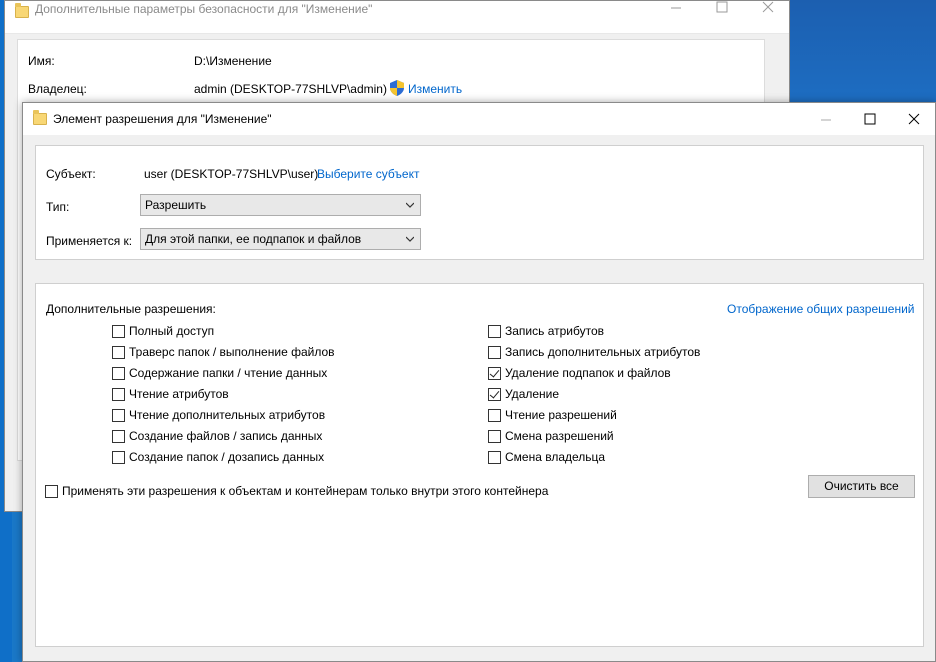 The width and height of the screenshot is (936, 662). What do you see at coordinates (232, 352) in the screenshot?
I see `permission-label: Траверс папок / выполнение файлов` at bounding box center [232, 352].